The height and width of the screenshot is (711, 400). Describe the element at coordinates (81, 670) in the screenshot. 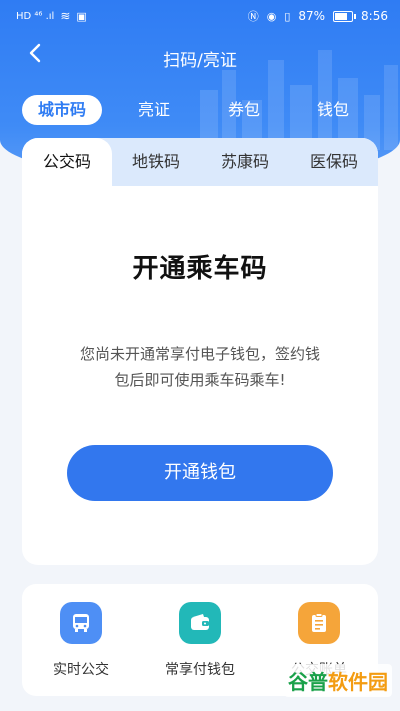

I see `service-label: 实时公交` at that location.